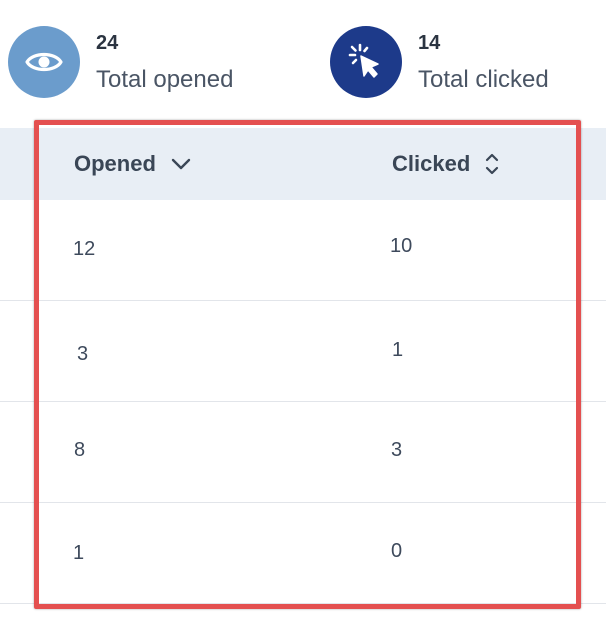 This screenshot has height=620, width=606. I want to click on cell-opened: 12, so click(84, 249).